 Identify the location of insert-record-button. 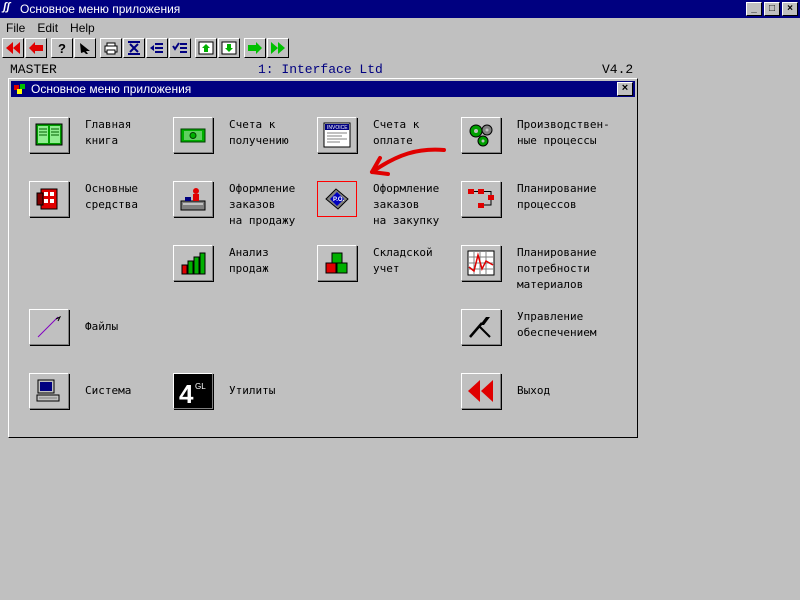
(157, 48).